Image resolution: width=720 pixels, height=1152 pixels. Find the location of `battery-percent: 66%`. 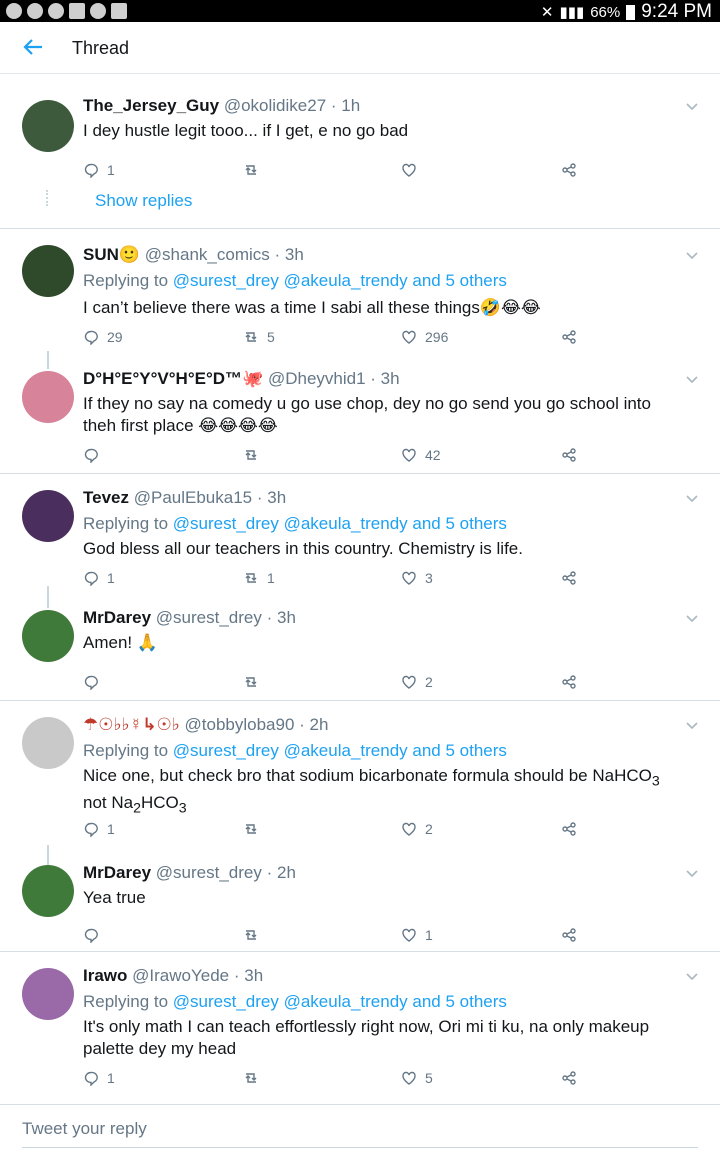

battery-percent: 66% is located at coordinates (605, 12).